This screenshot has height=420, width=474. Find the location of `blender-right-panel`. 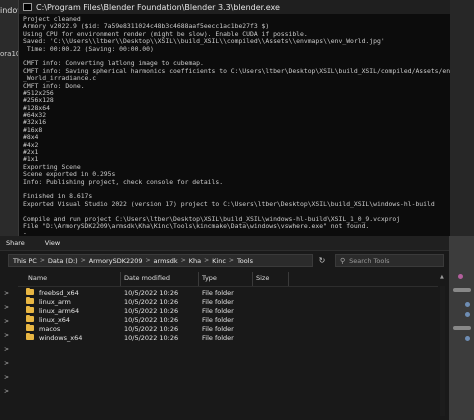

blender-right-panel is located at coordinates (461, 120).